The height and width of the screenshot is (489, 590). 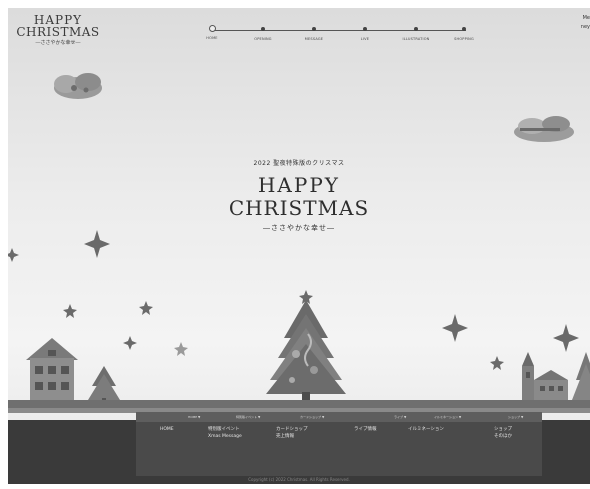 I want to click on footer-link: そのほか, so click(x=503, y=436).